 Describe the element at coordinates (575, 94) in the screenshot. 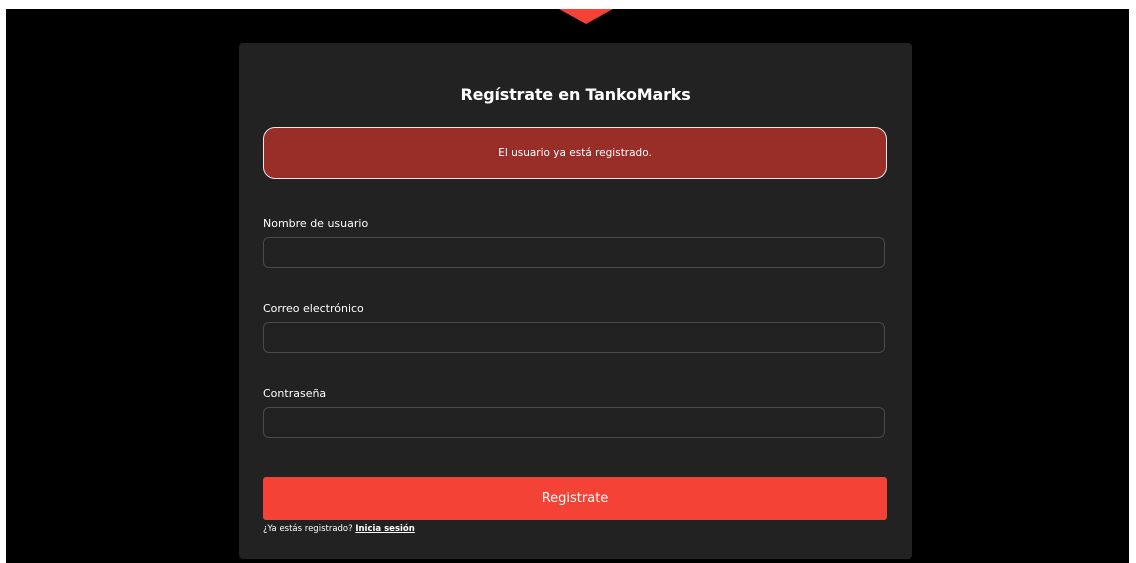

I see `page-title: Regístrate en TankoMarks` at that location.